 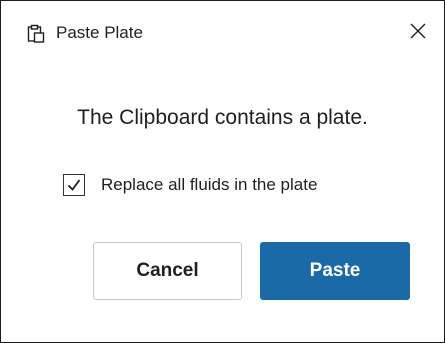 I want to click on clipboard-paste-icon, so click(x=36, y=34).